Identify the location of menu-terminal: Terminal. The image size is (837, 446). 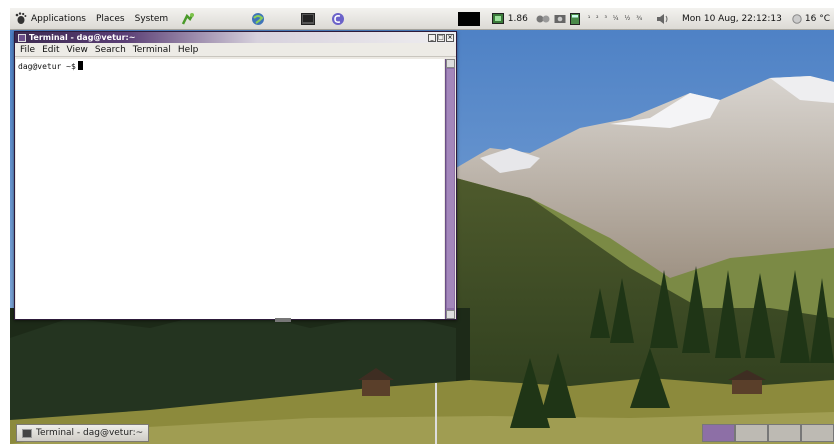
(152, 50).